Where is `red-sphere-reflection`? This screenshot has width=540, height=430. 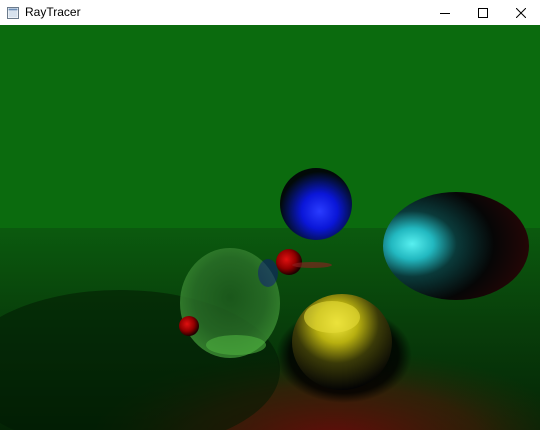
red-sphere-reflection is located at coordinates (312, 265).